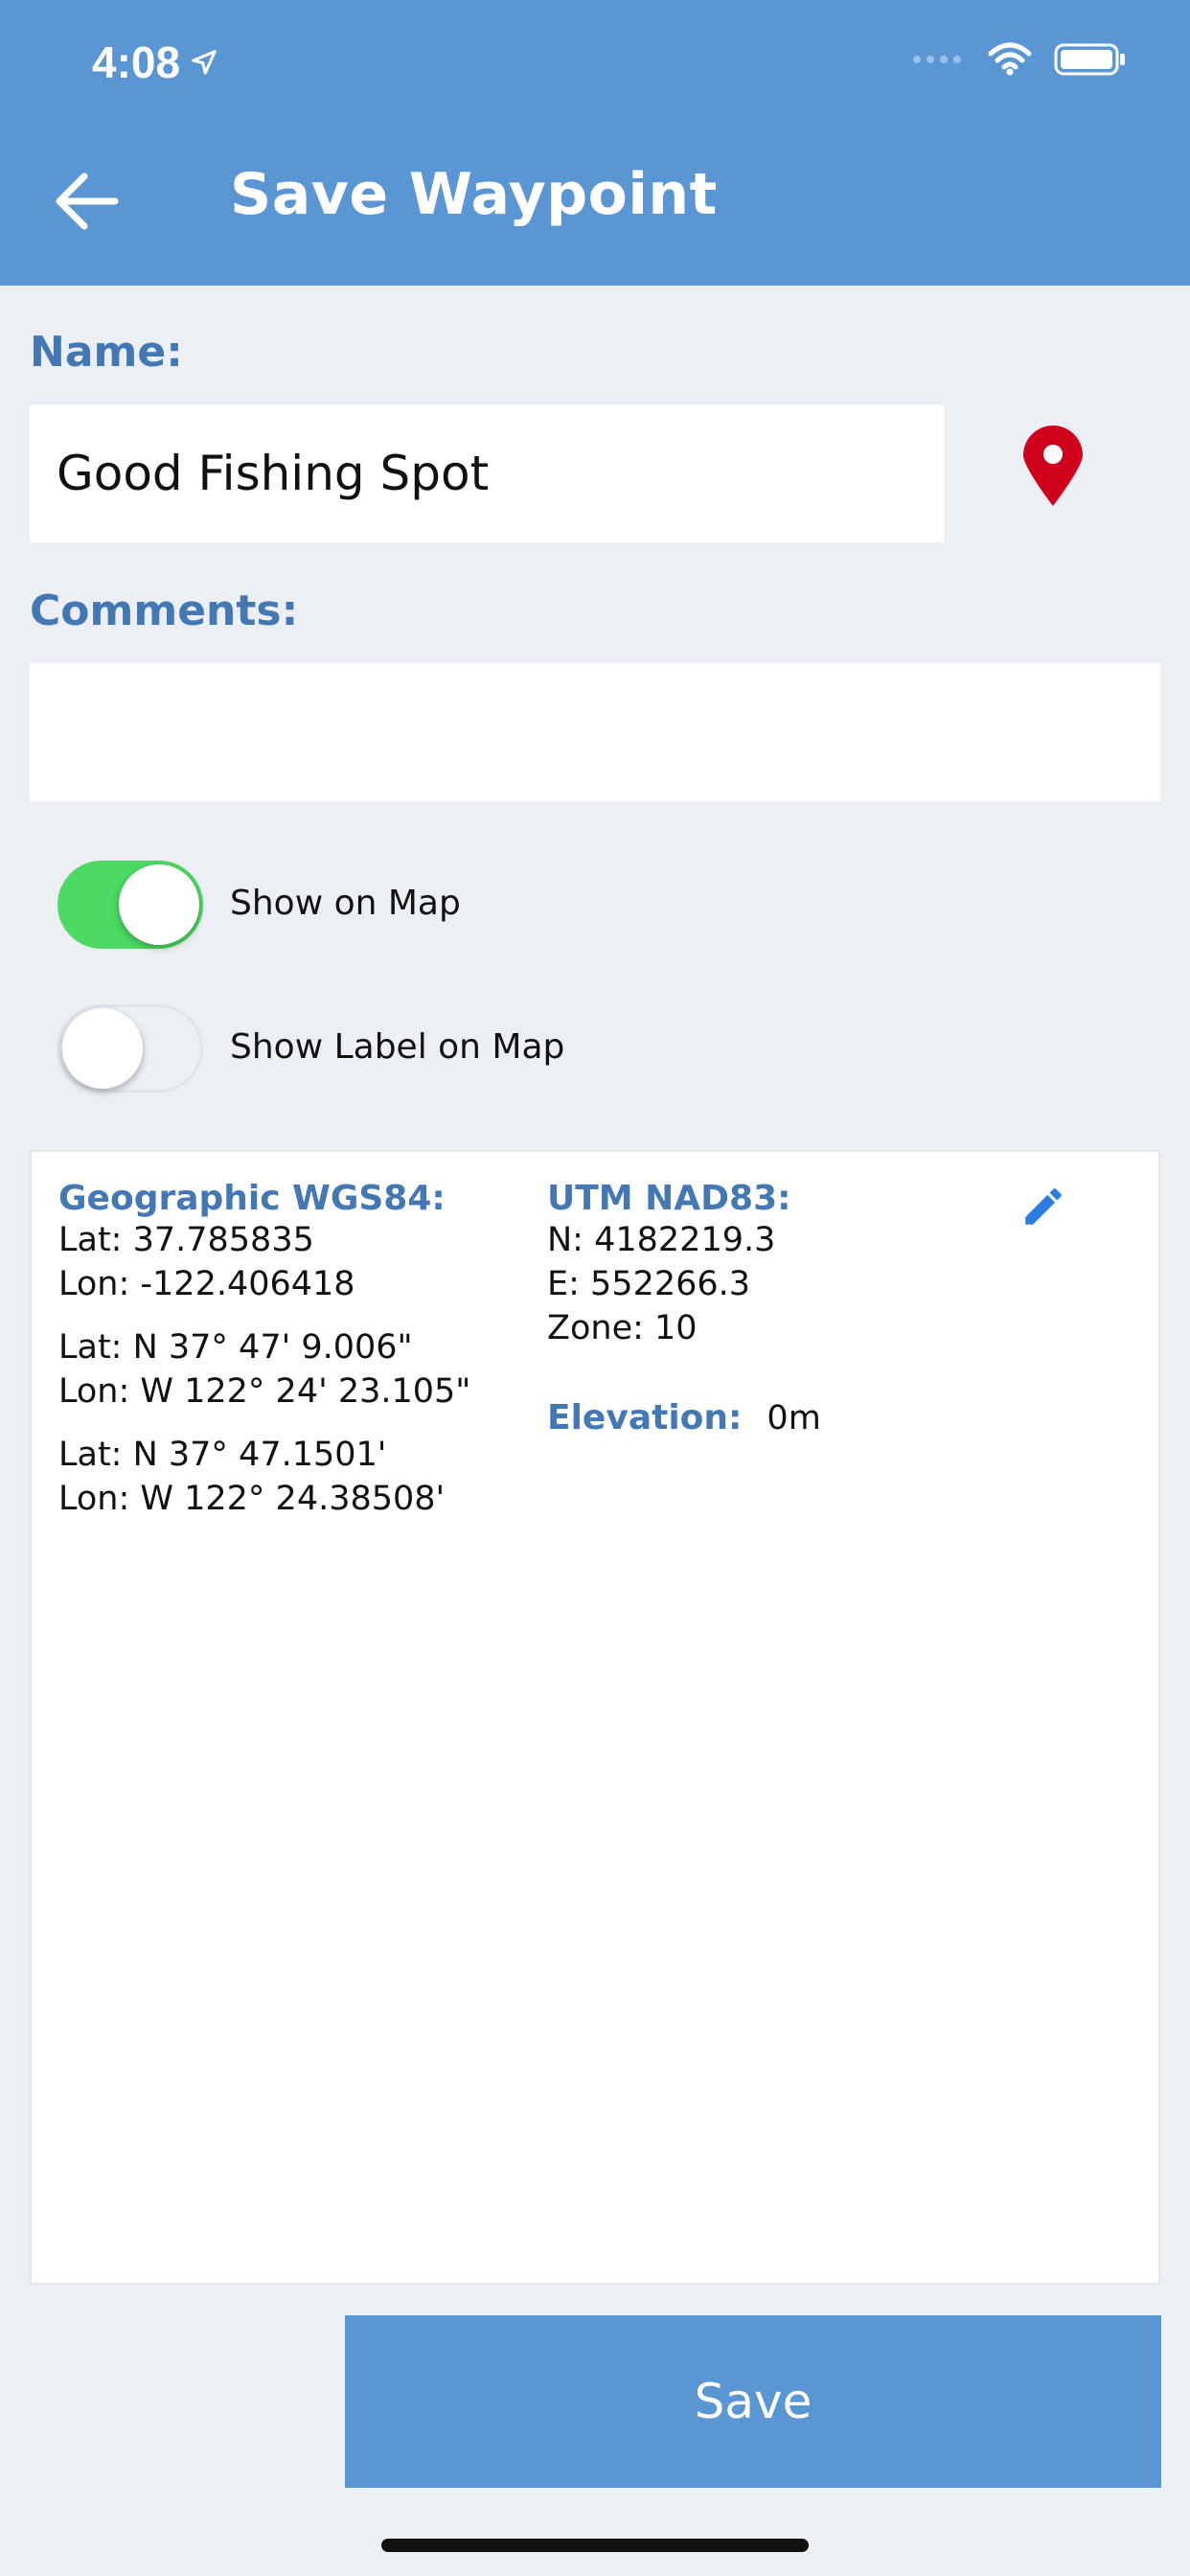 The height and width of the screenshot is (2576, 1190). I want to click on home-indicator, so click(595, 2545).